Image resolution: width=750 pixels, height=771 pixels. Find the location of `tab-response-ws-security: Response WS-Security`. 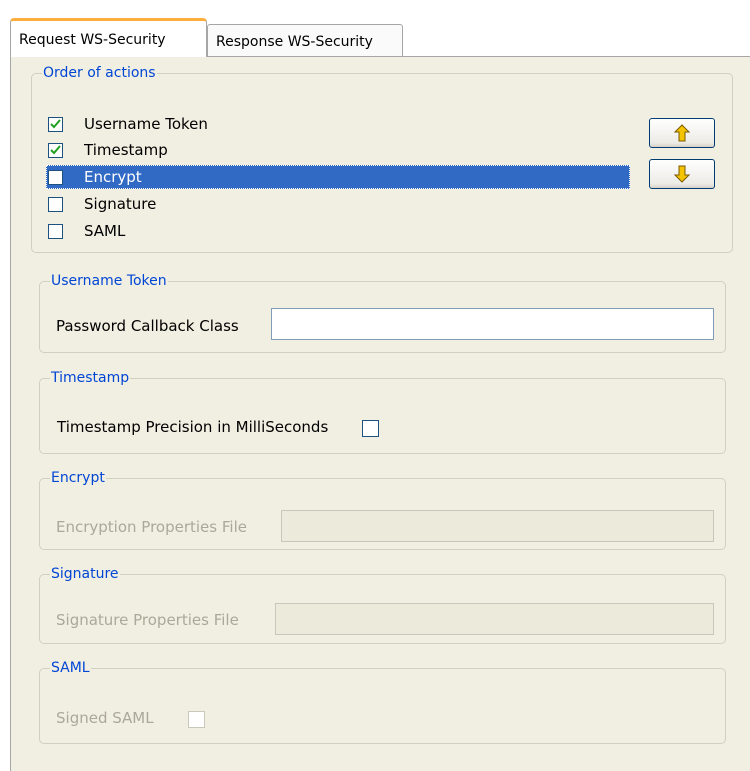

tab-response-ws-security: Response WS-Security is located at coordinates (305, 40).